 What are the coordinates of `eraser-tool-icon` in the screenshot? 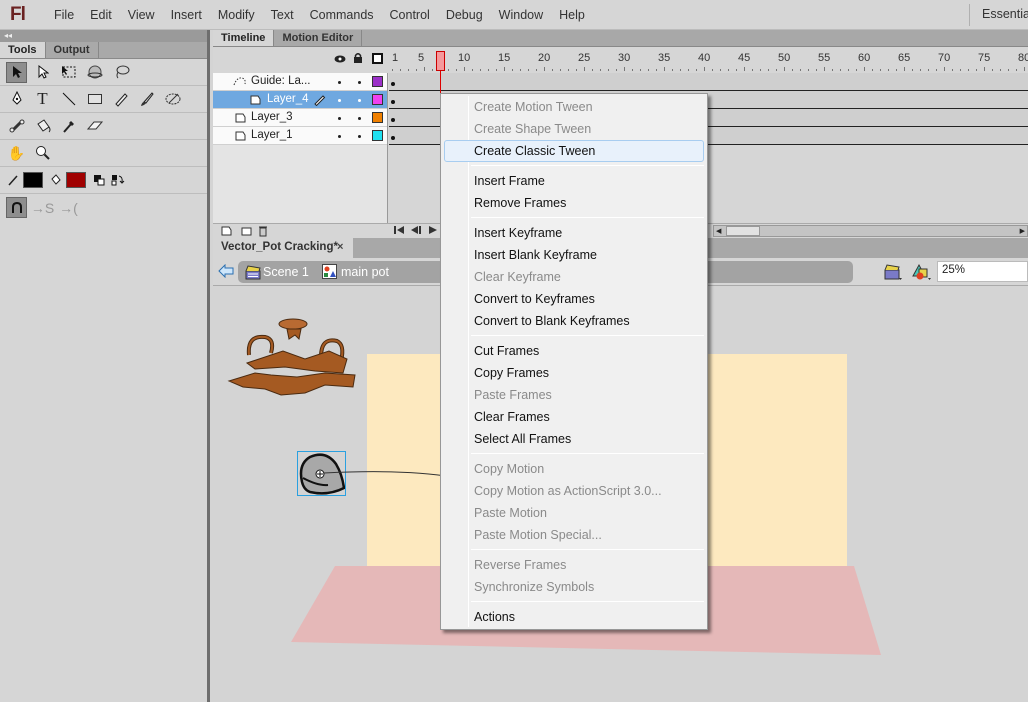 It's located at (94, 126).